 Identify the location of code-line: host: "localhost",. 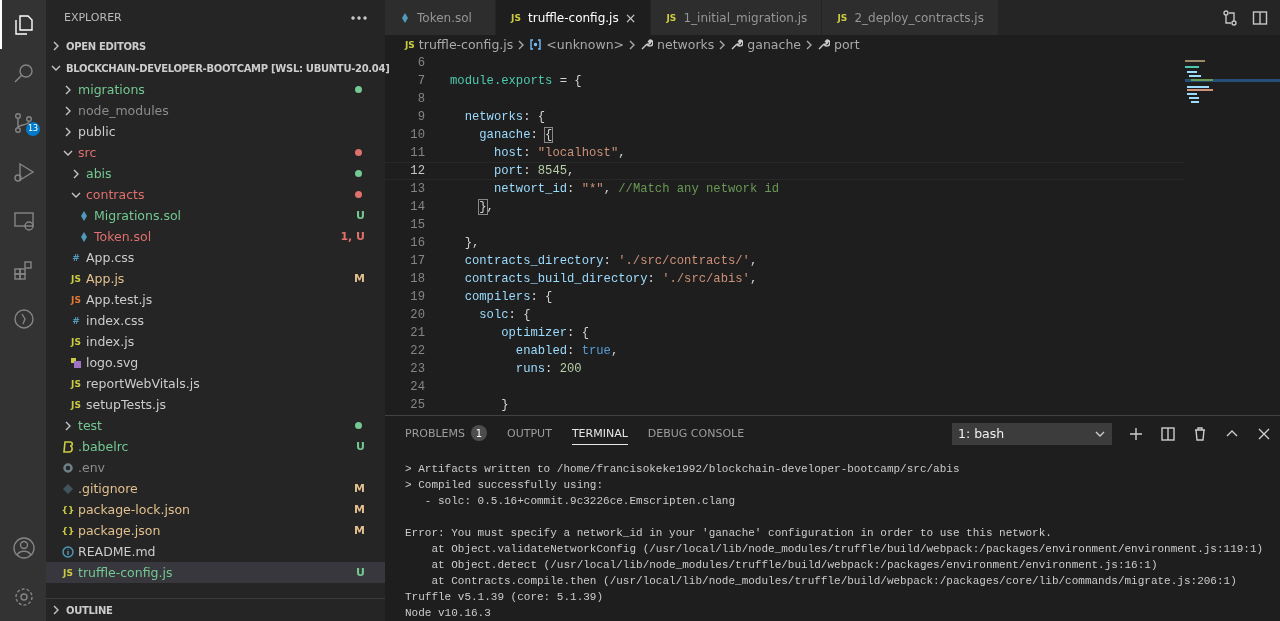
(559, 153).